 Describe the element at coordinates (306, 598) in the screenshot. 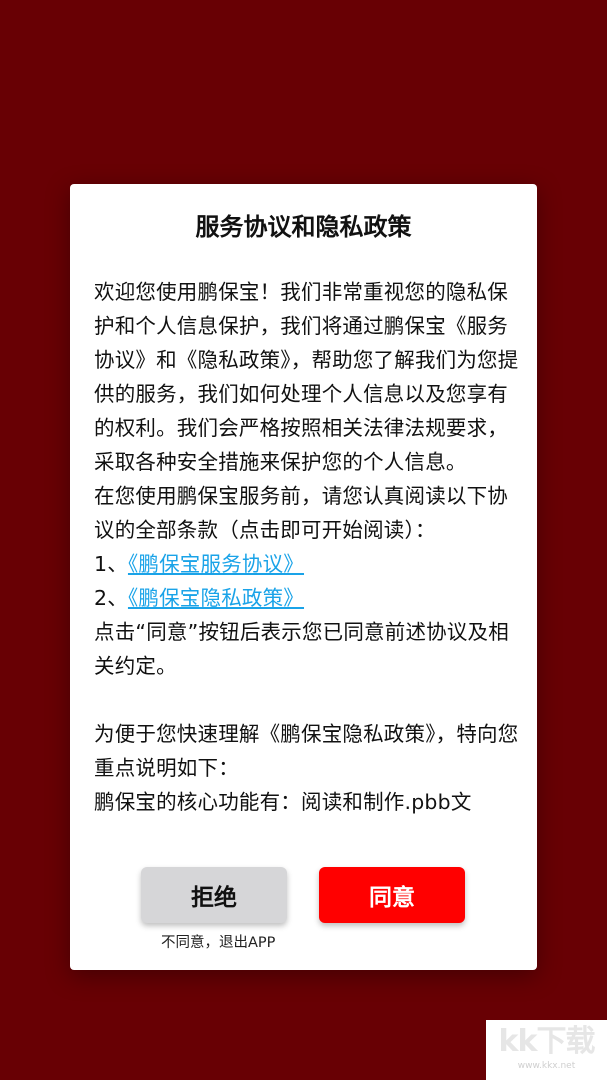

I see `link-line-privacy: 2、《鹏保宝隐私政策》` at that location.